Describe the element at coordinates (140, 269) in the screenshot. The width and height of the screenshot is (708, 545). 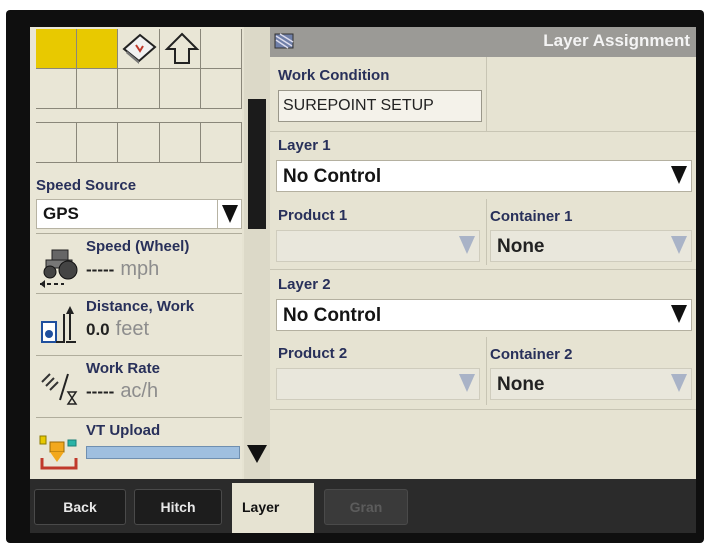
I see `speed-unit: mph` at that location.